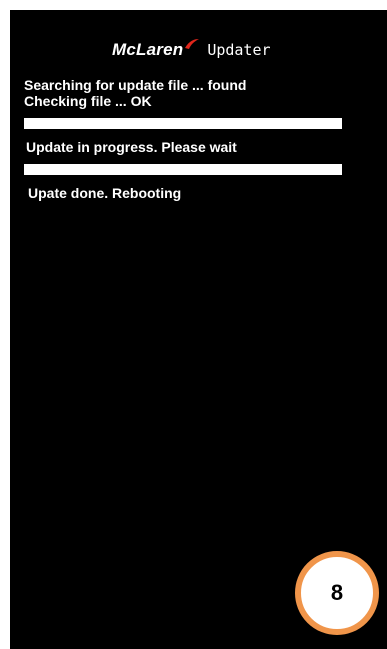 The width and height of the screenshot is (387, 649). I want to click on progress-bar-1-fill, so click(183, 123).